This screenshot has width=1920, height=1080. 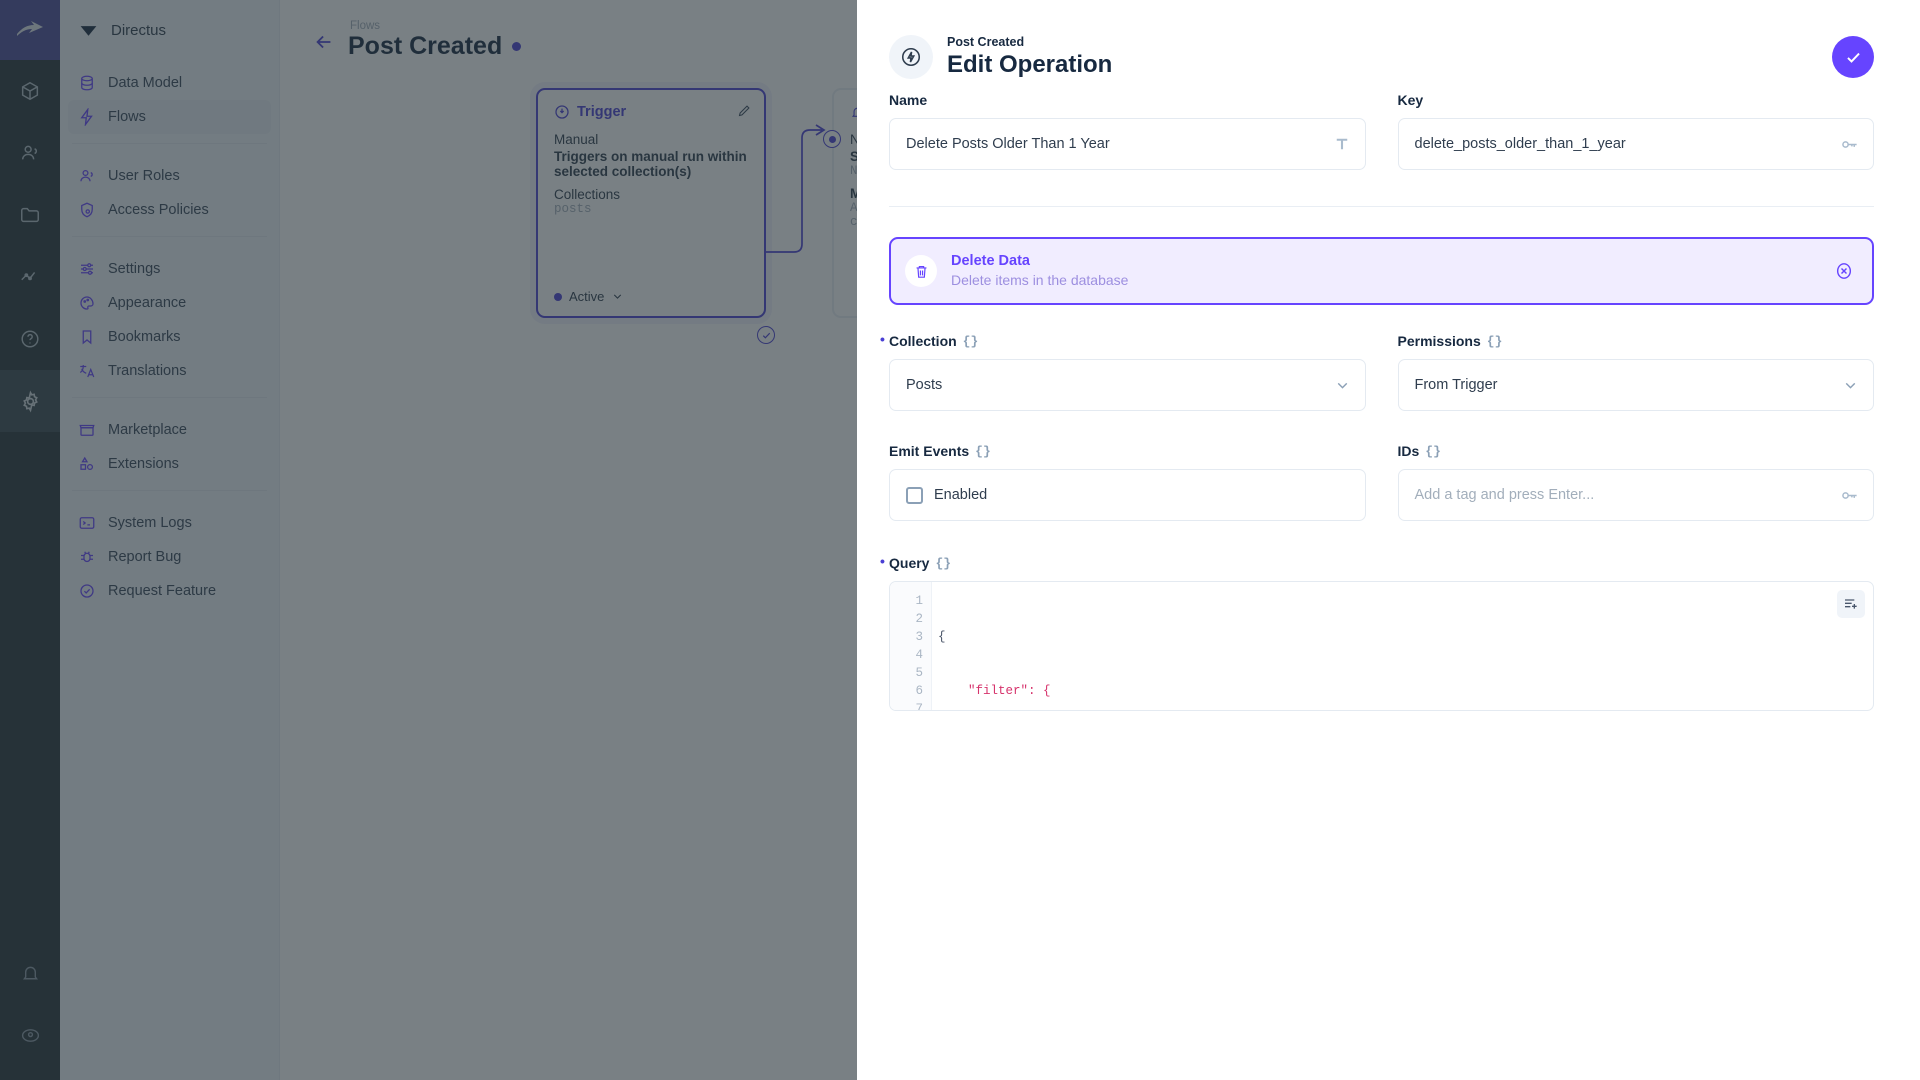 I want to click on emit-events-label-text: Emit Events, so click(x=929, y=451).